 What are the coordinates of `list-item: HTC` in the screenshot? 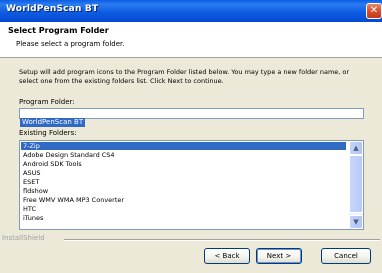 It's located at (183, 209).